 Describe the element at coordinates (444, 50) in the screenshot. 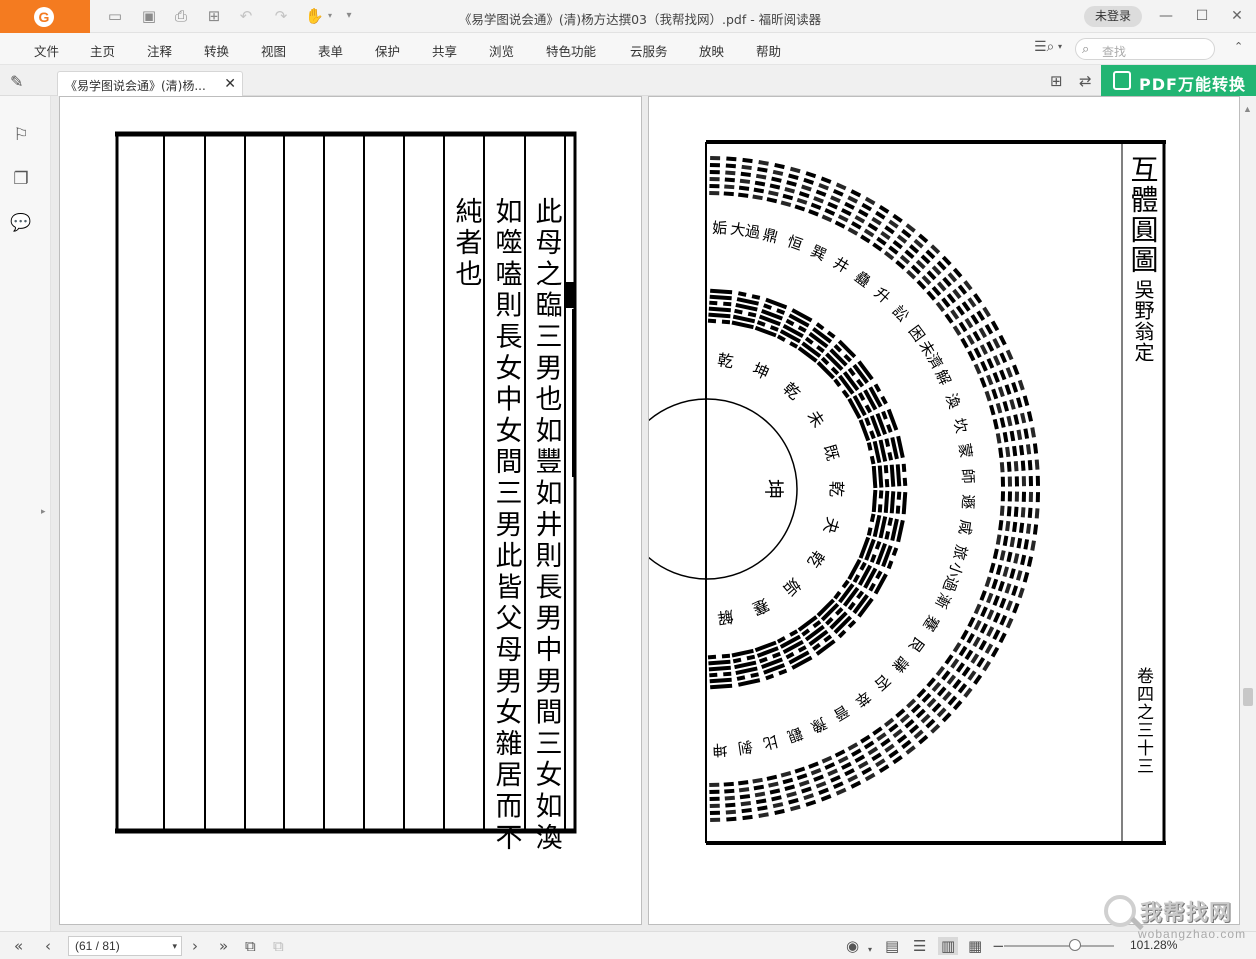

I see `menu-share: 共享` at that location.